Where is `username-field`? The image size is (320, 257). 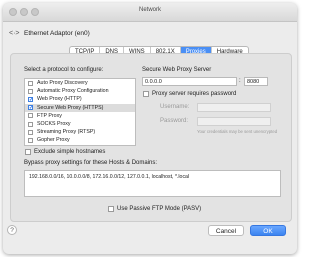 username-field is located at coordinates (234, 107).